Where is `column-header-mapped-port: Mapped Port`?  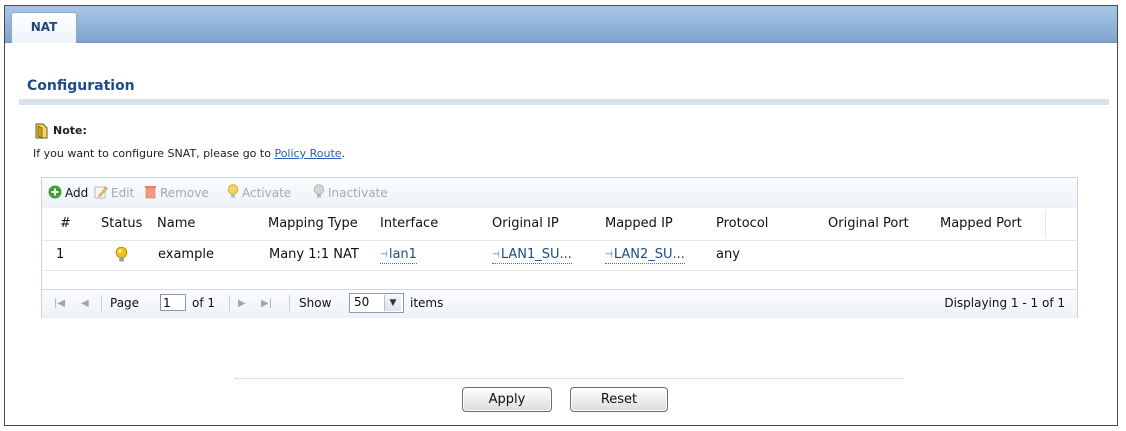 column-header-mapped-port: Mapped Port is located at coordinates (981, 223).